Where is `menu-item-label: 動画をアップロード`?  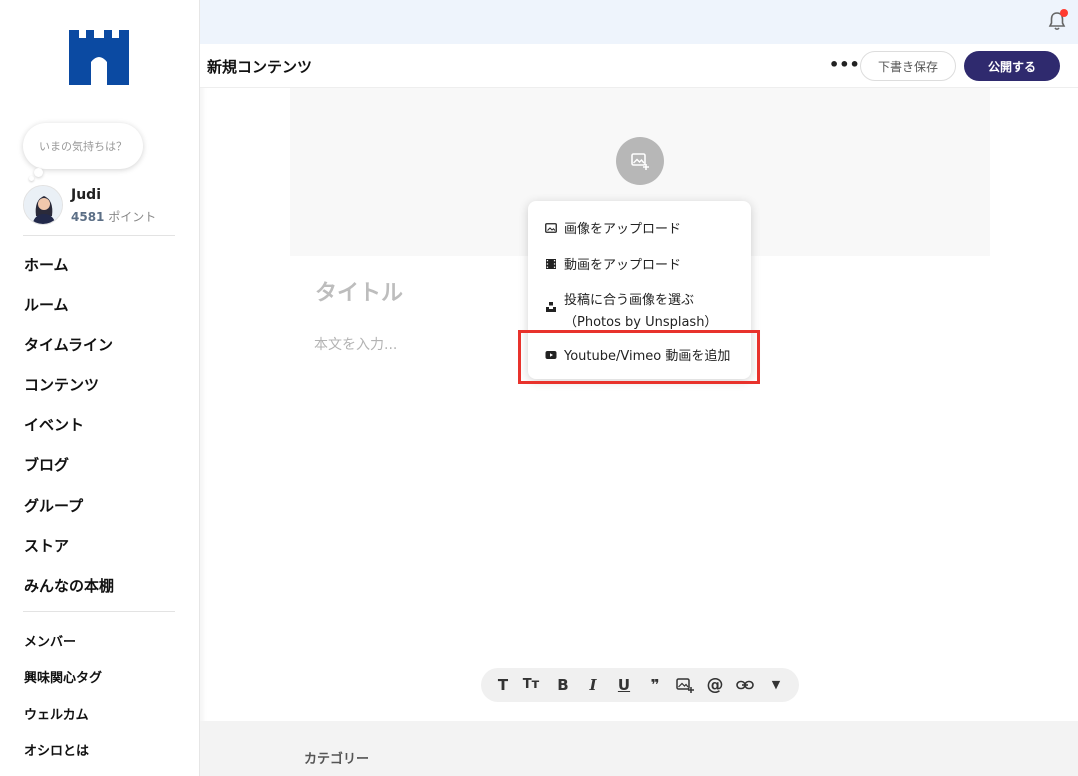
menu-item-label: 動画をアップロード is located at coordinates (623, 265).